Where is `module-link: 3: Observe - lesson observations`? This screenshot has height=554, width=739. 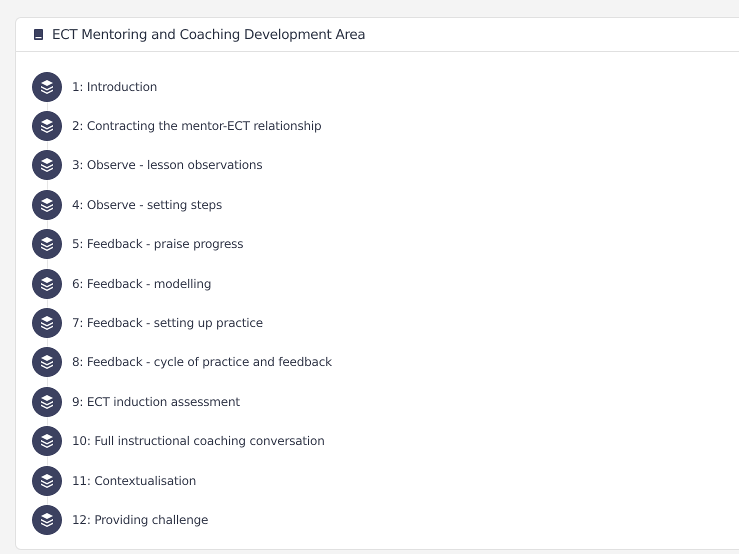
module-link: 3: Observe - lesson observations is located at coordinates (167, 165).